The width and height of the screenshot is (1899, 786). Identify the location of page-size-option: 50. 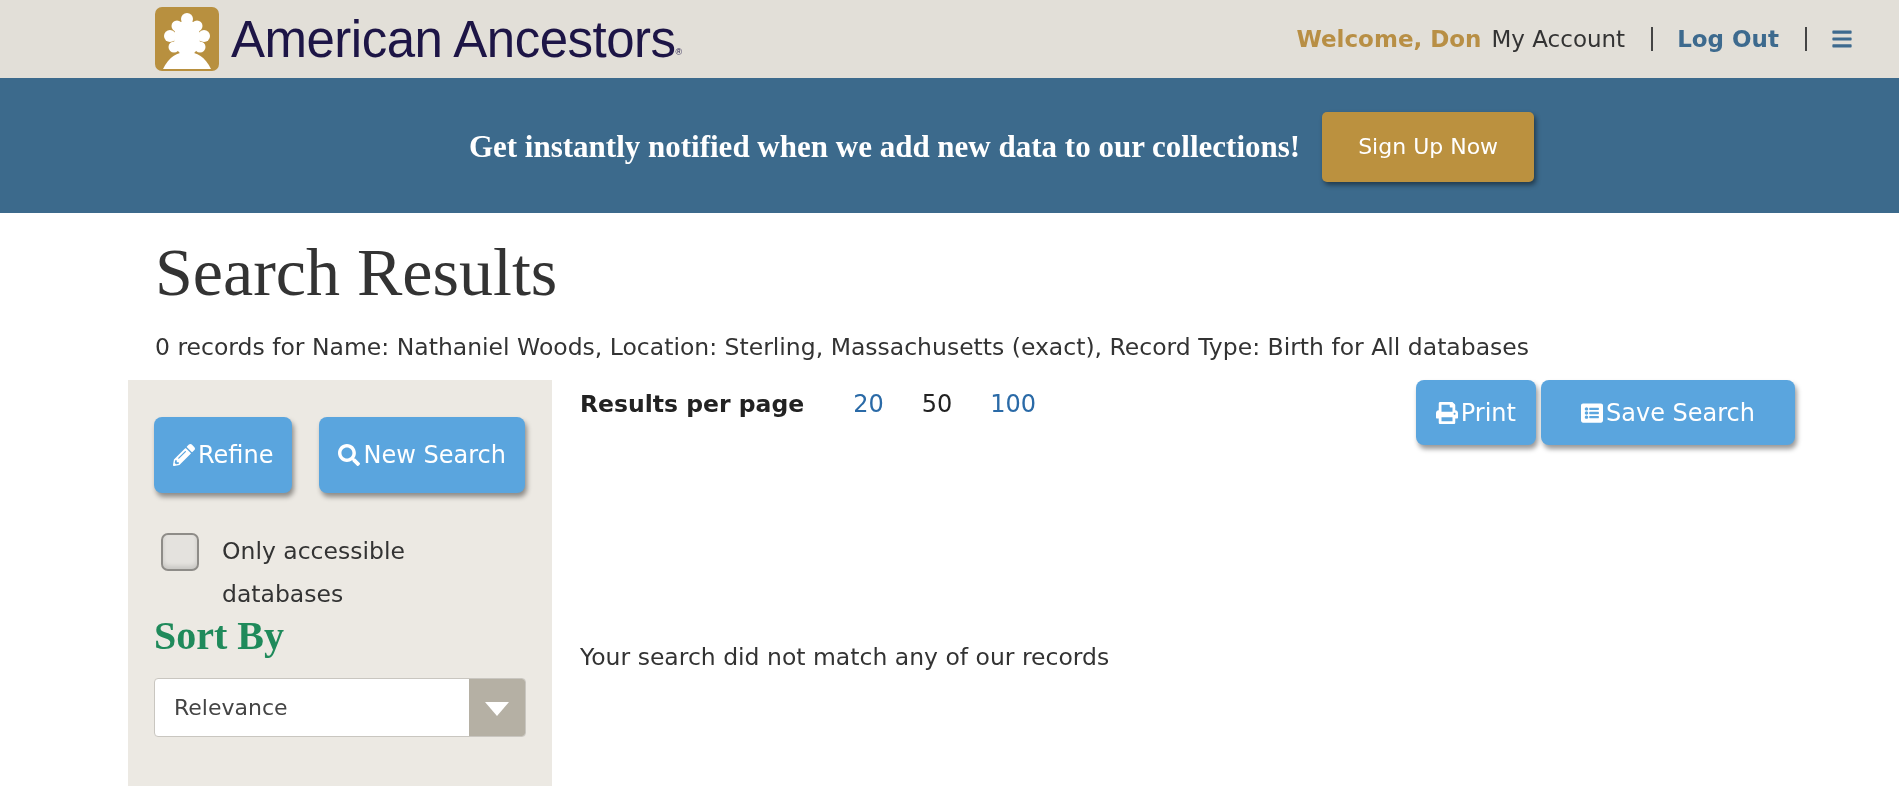
(937, 404).